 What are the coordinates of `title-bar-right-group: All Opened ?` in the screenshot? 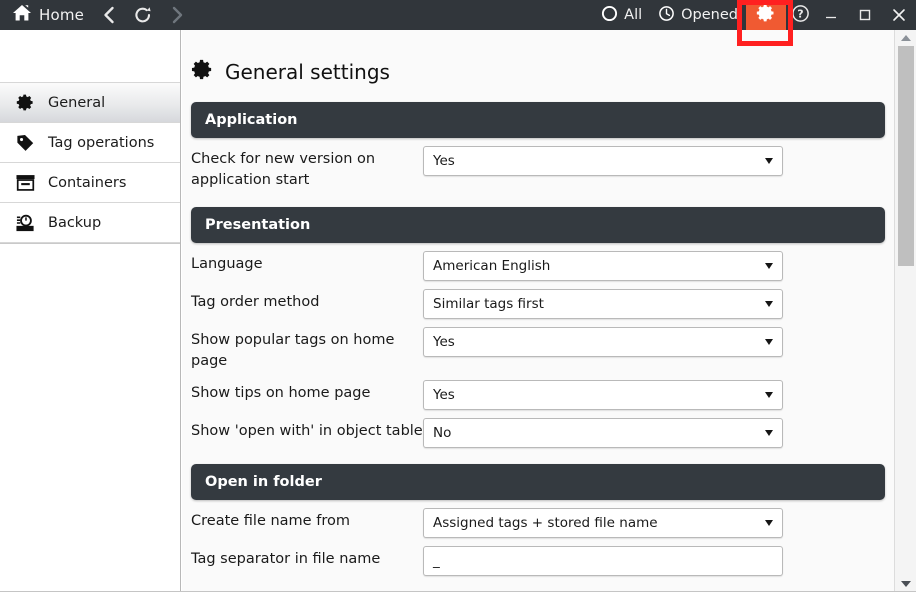 It's located at (754, 15).